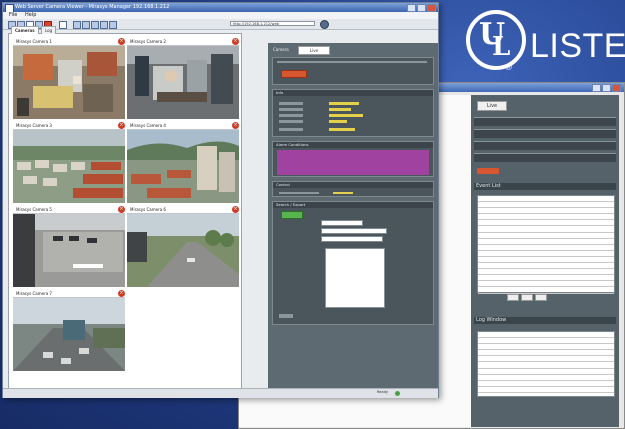 Image resolution: width=625 pixels, height=429 pixels. Describe the element at coordinates (220, 24) in the screenshot. I see `toolbar: http://192.168.1.212/web` at that location.